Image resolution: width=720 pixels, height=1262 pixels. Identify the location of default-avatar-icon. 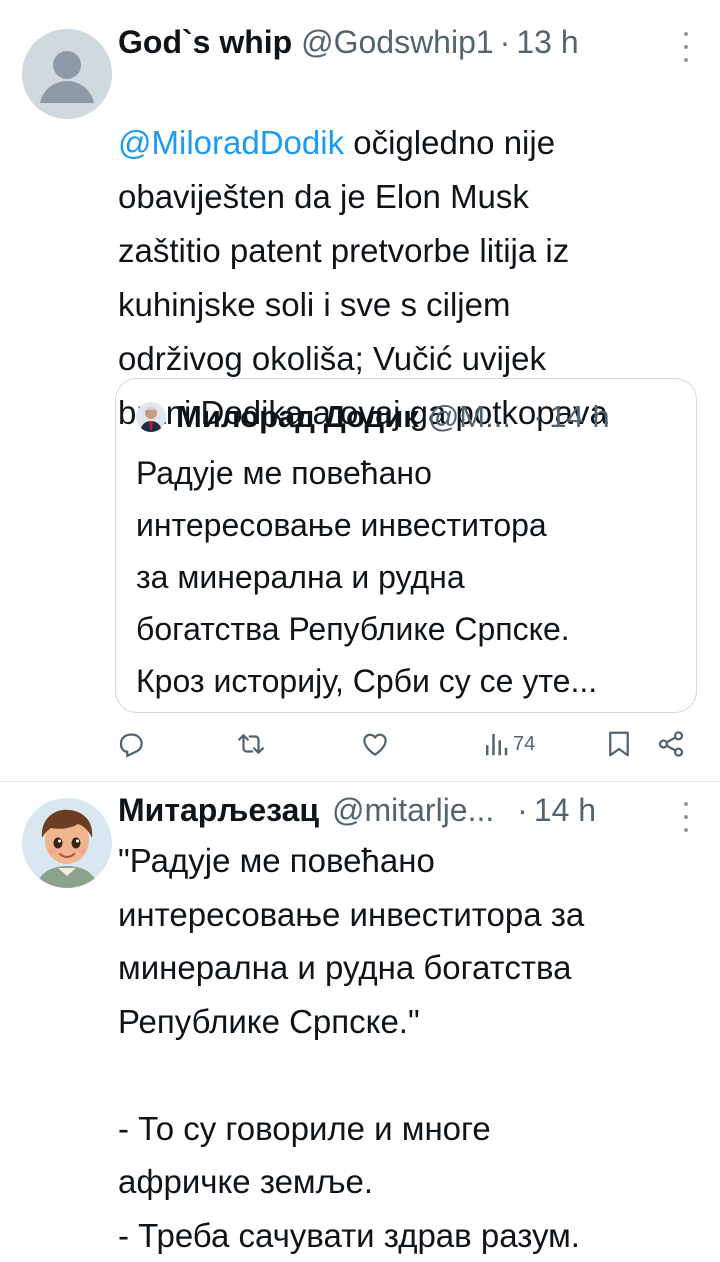
(67, 74).